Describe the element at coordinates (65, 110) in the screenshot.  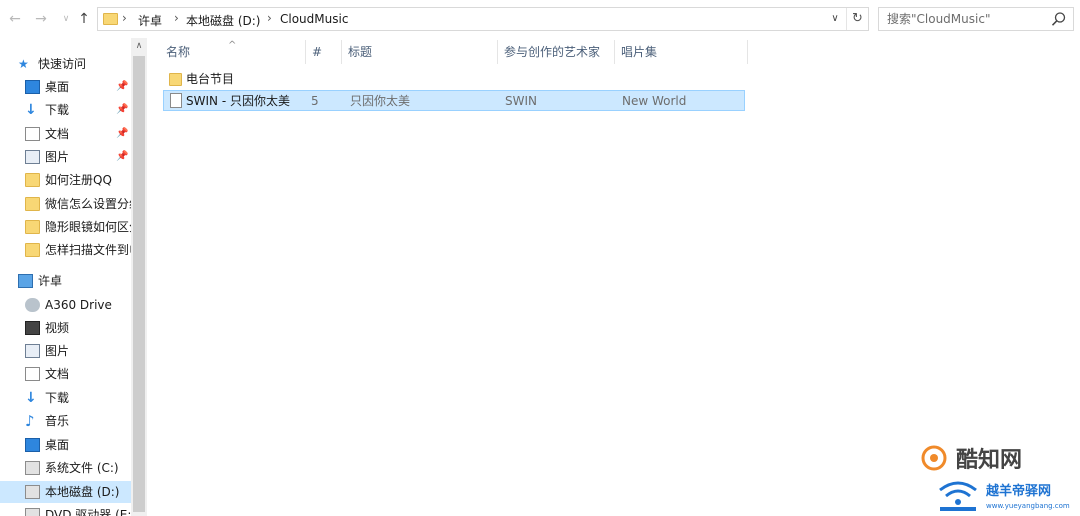
I see `nav-item-downloads: ↓ 下载 📌` at that location.